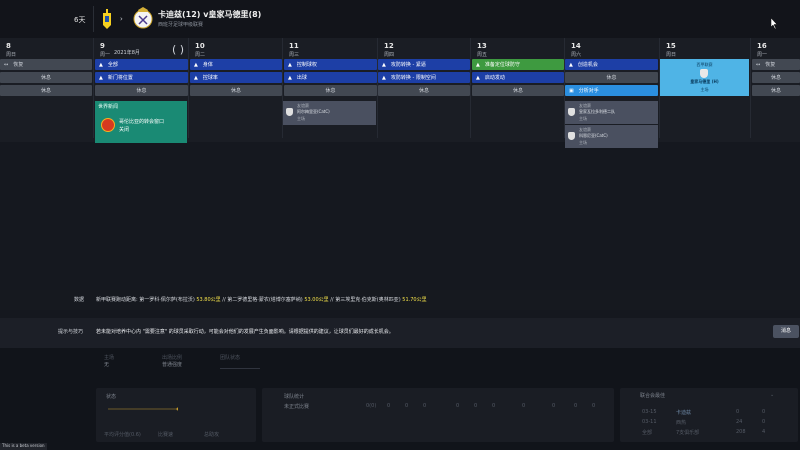 The width and height of the screenshot is (800, 450). Describe the element at coordinates (611, 112) in the screenshot. I see `fixture-card: 友谊赛 皇家瓦拉多利德二队 主场` at that location.